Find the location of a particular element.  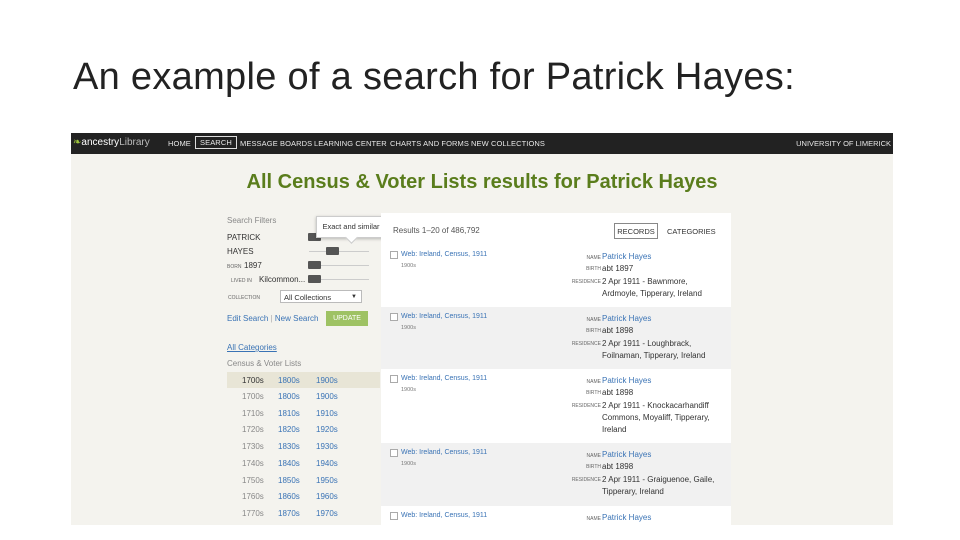

lived-label: LIVED IN is located at coordinates (241, 281).